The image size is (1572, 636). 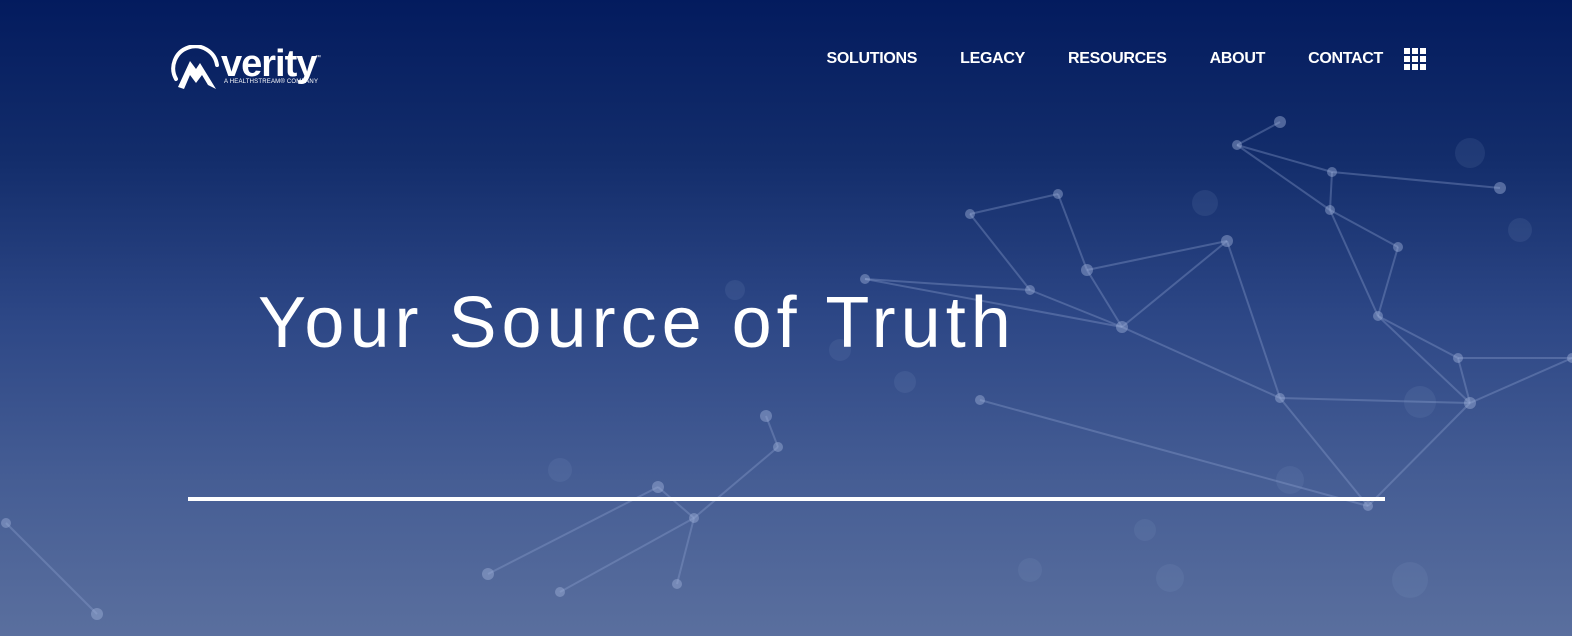 I want to click on hero-divider, so click(x=786, y=499).